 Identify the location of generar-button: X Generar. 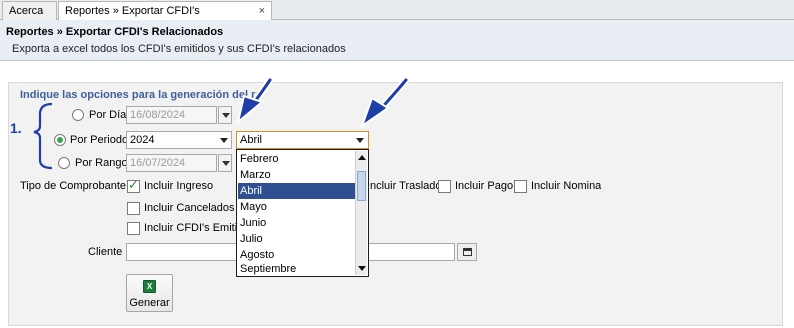
(149, 293).